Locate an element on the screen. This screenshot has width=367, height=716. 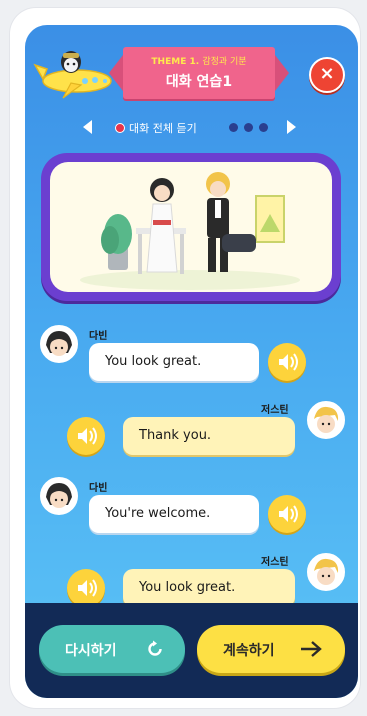
chat-bubble: Thank you. is located at coordinates (209, 436).